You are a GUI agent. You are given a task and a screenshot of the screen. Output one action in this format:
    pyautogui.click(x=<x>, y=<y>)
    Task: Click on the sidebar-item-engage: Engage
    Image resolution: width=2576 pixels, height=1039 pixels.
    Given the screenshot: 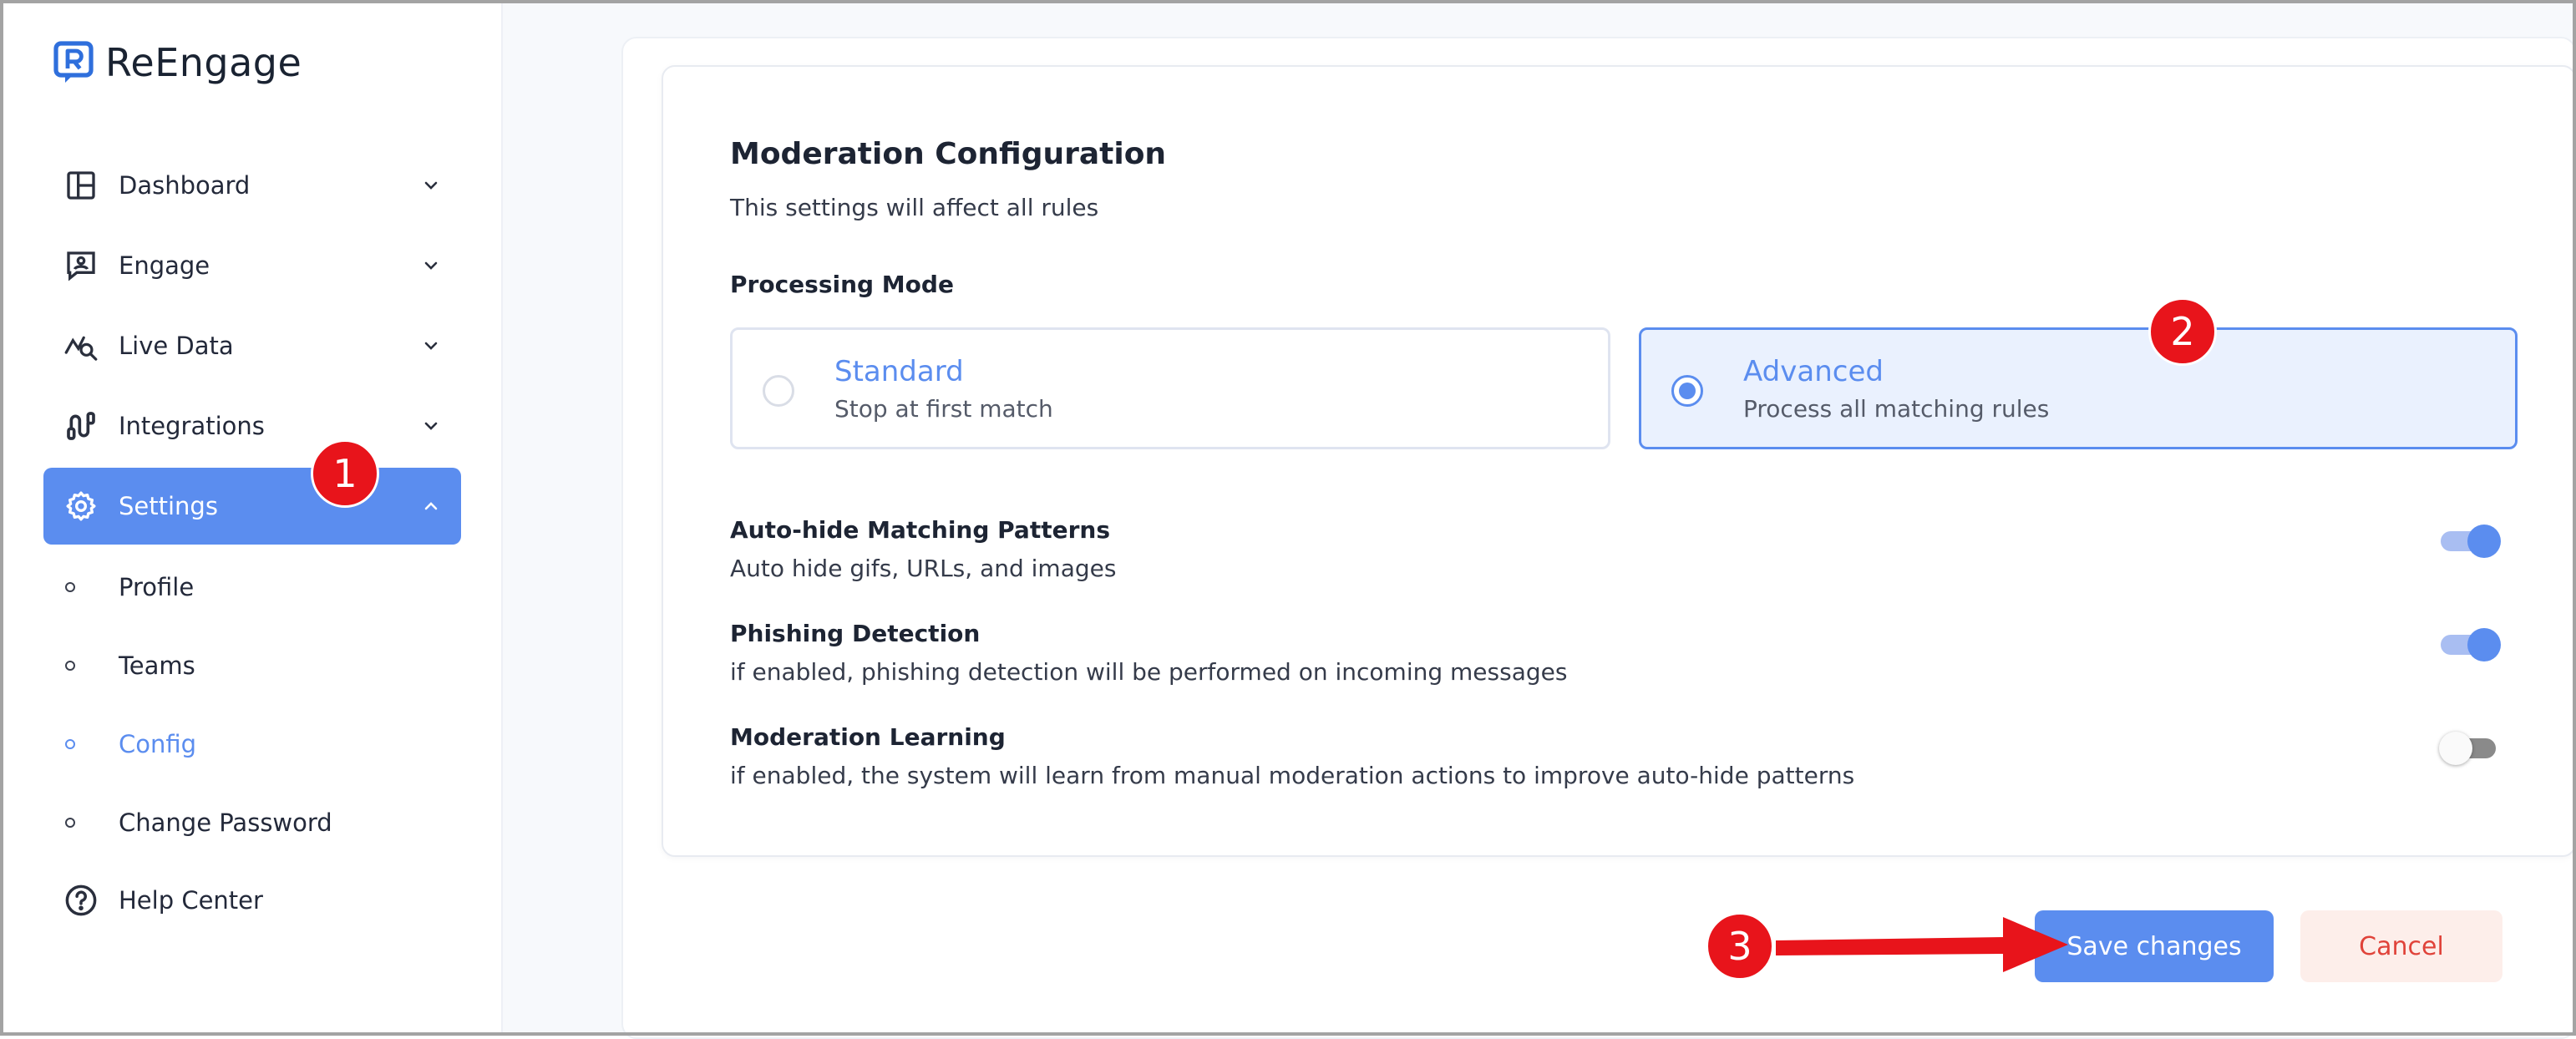 What is the action you would take?
    pyautogui.click(x=252, y=266)
    